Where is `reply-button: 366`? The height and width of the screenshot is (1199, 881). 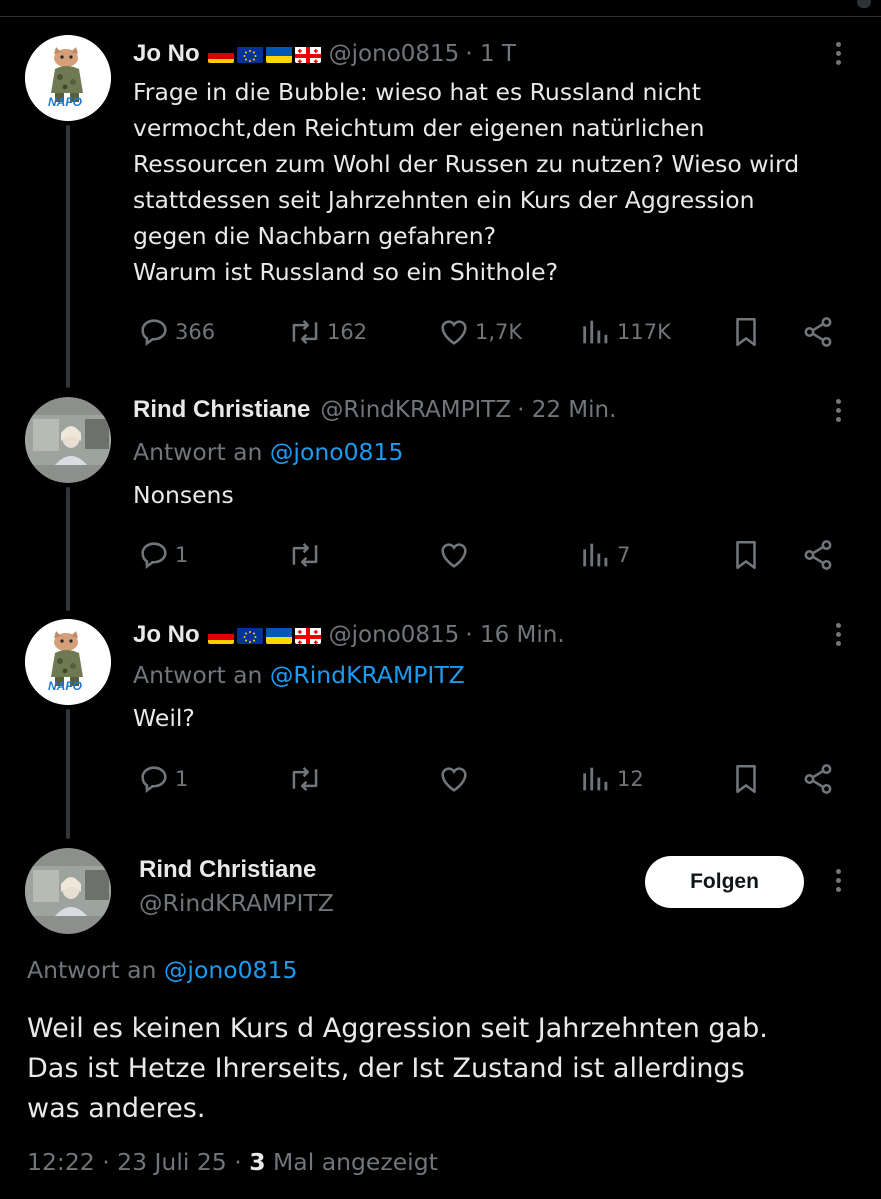
reply-button: 366 is located at coordinates (176, 332).